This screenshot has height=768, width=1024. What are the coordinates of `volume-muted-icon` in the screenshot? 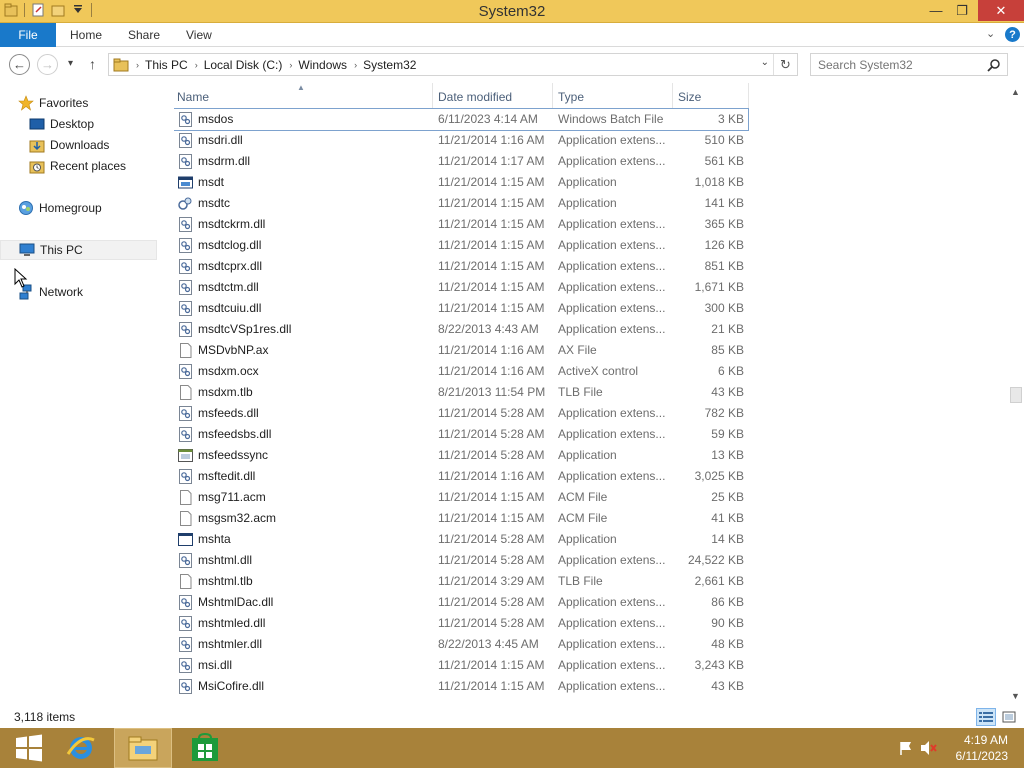 It's located at (929, 748).